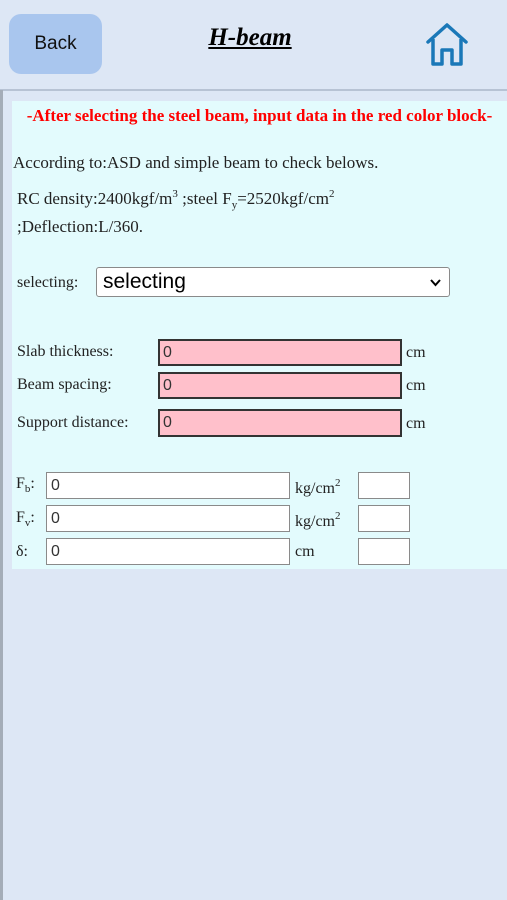  What do you see at coordinates (73, 422) in the screenshot?
I see `support-distance-label: Support distance:` at bounding box center [73, 422].